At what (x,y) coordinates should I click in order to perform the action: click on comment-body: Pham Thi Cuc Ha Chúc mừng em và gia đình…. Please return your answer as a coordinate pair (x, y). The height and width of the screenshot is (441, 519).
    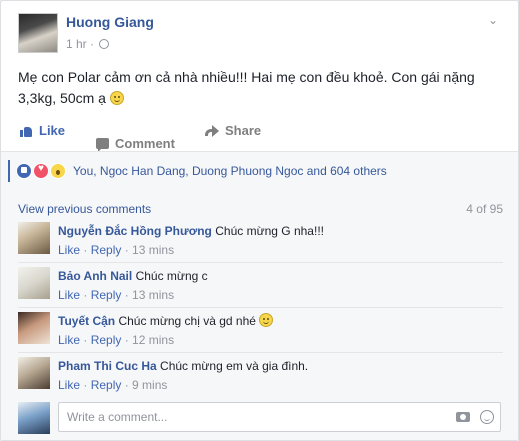
    Looking at the image, I should click on (183, 366).